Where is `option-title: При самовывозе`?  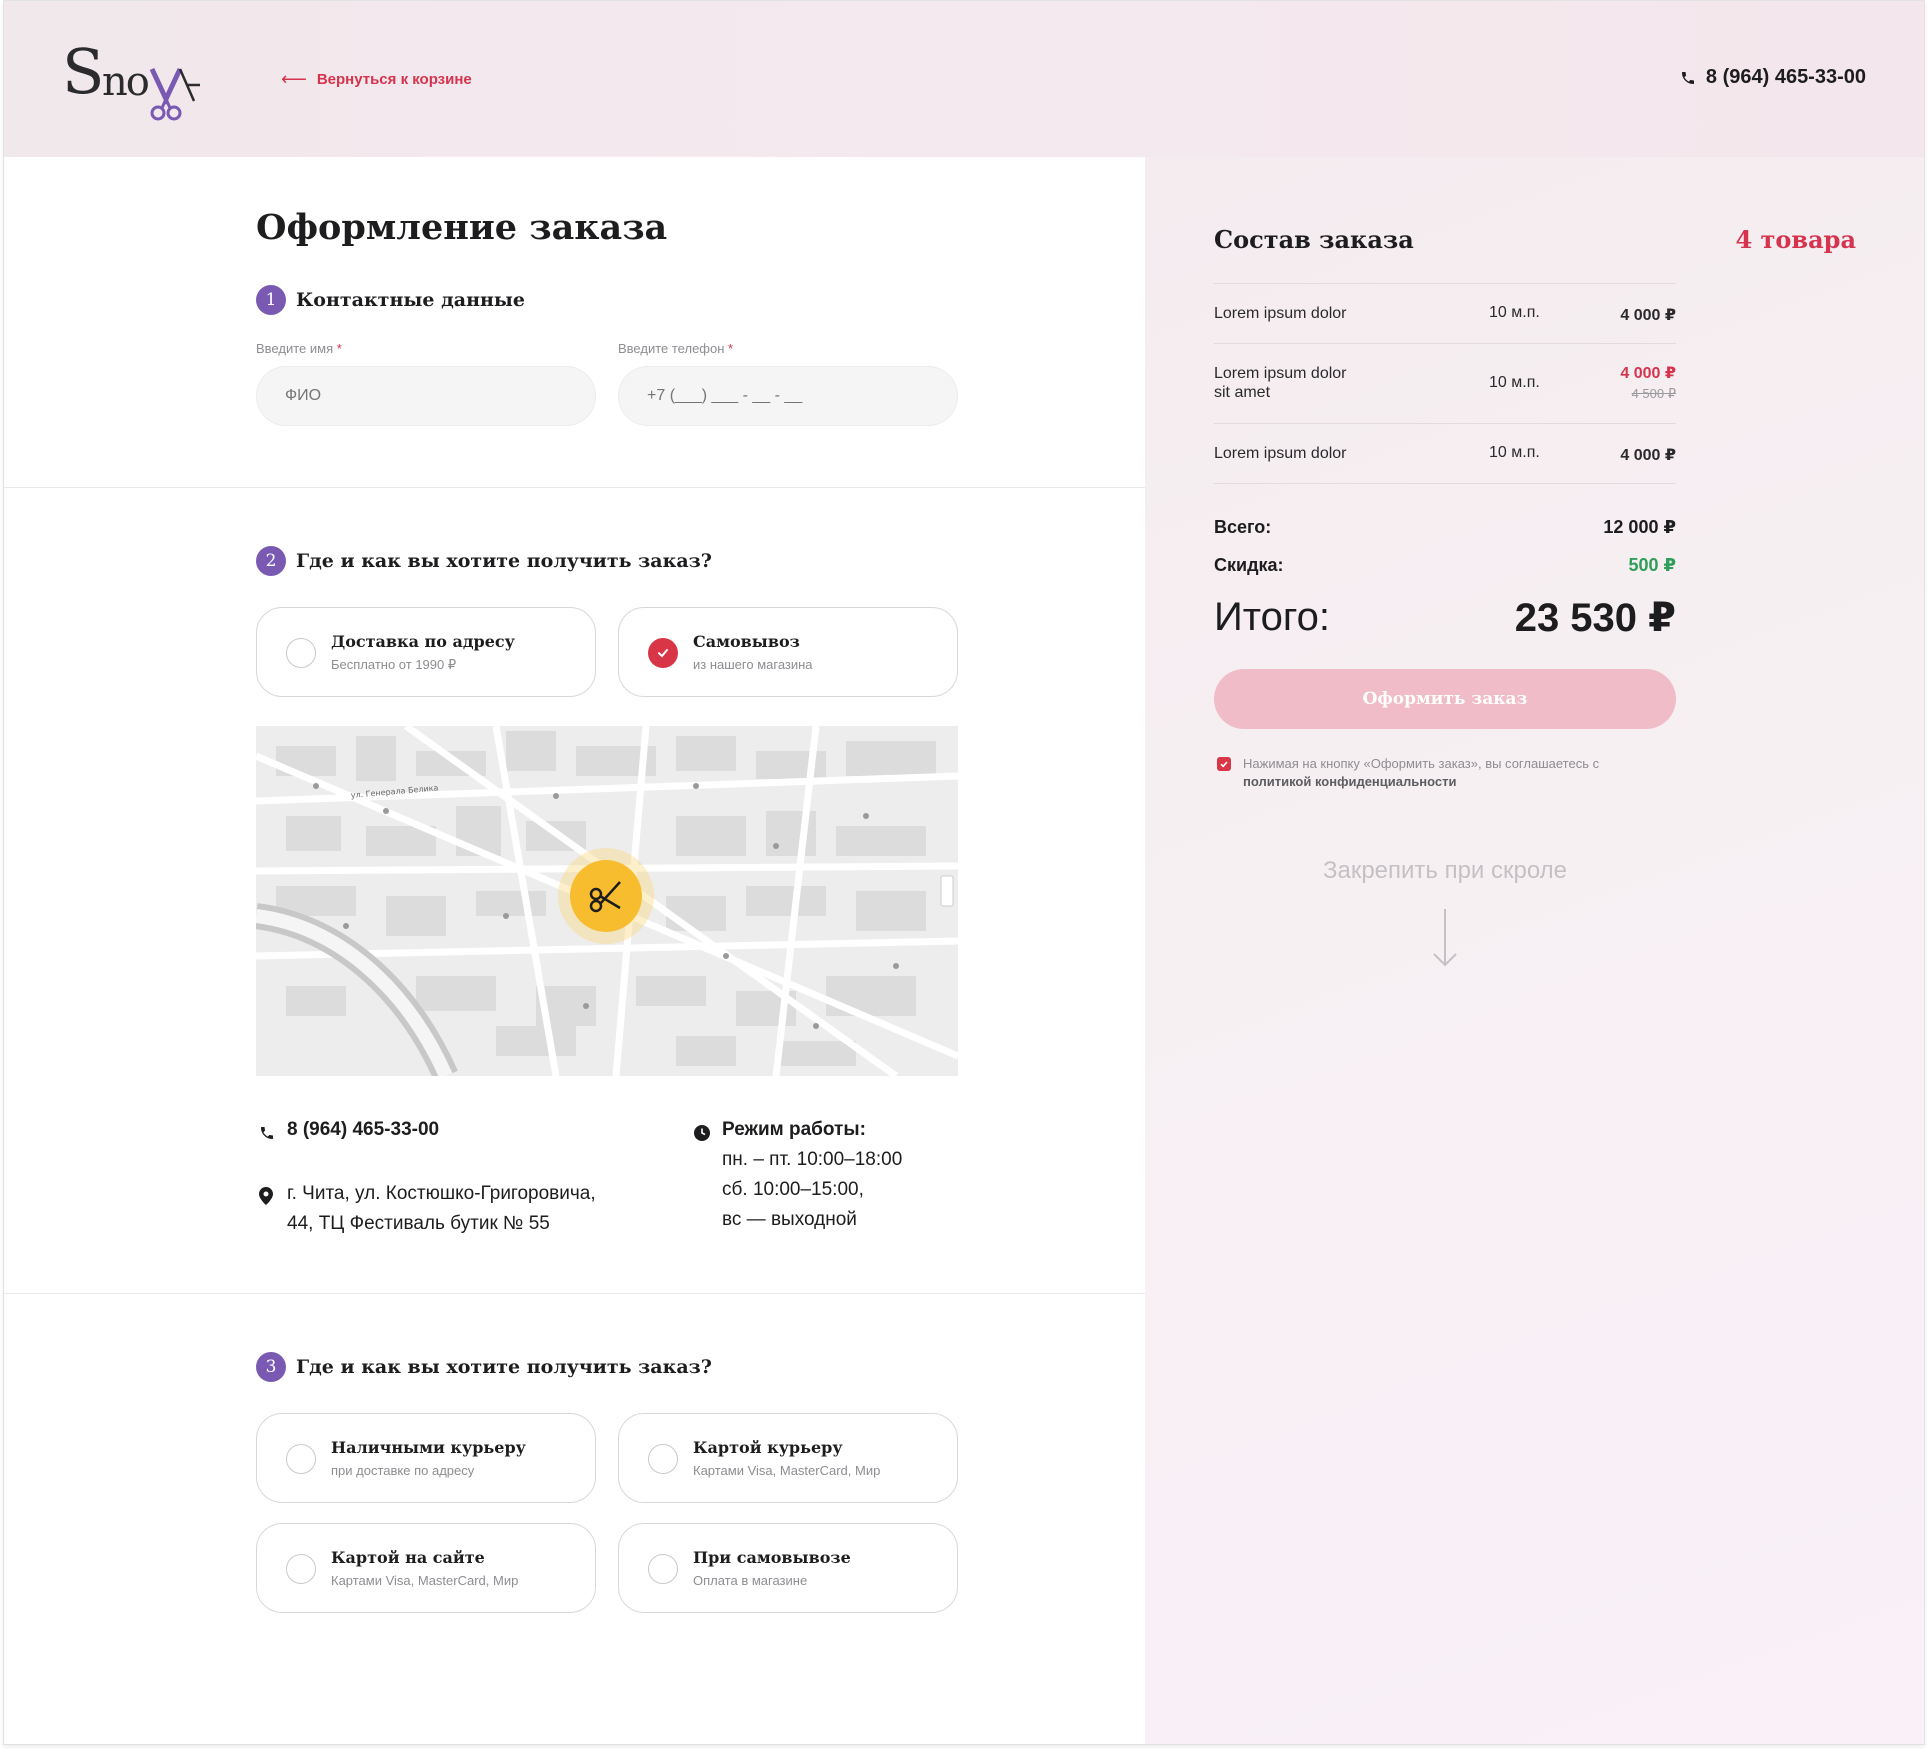
option-title: При самовывозе is located at coordinates (772, 1557).